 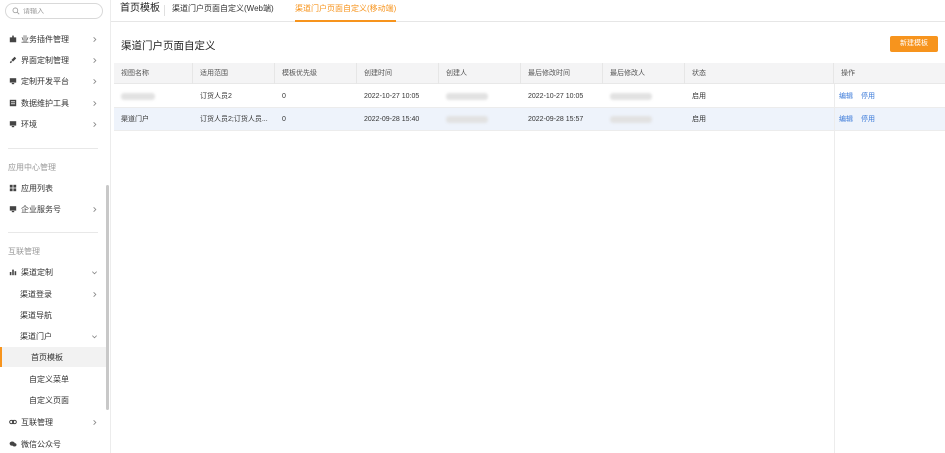 I want to click on cell-created: 2022-10-27 10:05, so click(x=392, y=96).